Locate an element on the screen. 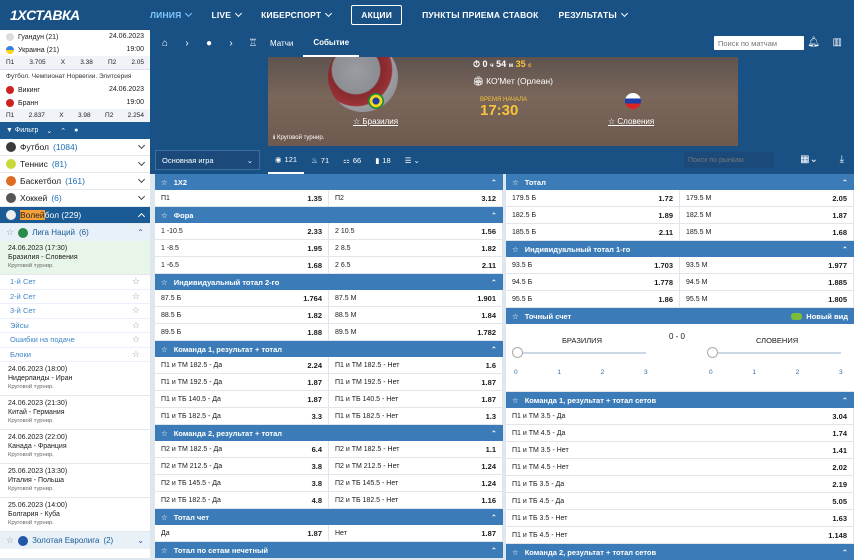 This screenshot has height=560, width=854. sub-bet-item: 1-й Сет ☆ is located at coordinates (75, 282).